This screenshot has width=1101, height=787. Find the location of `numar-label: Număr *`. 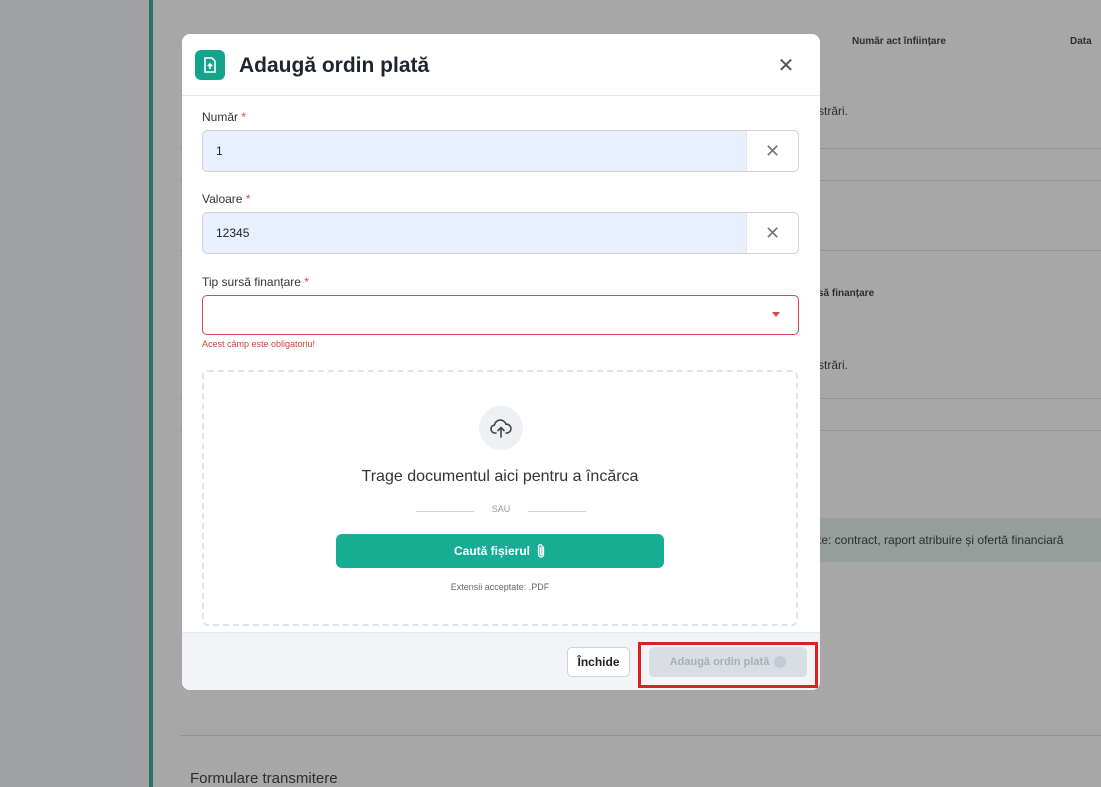

numar-label: Număr * is located at coordinates (224, 117).